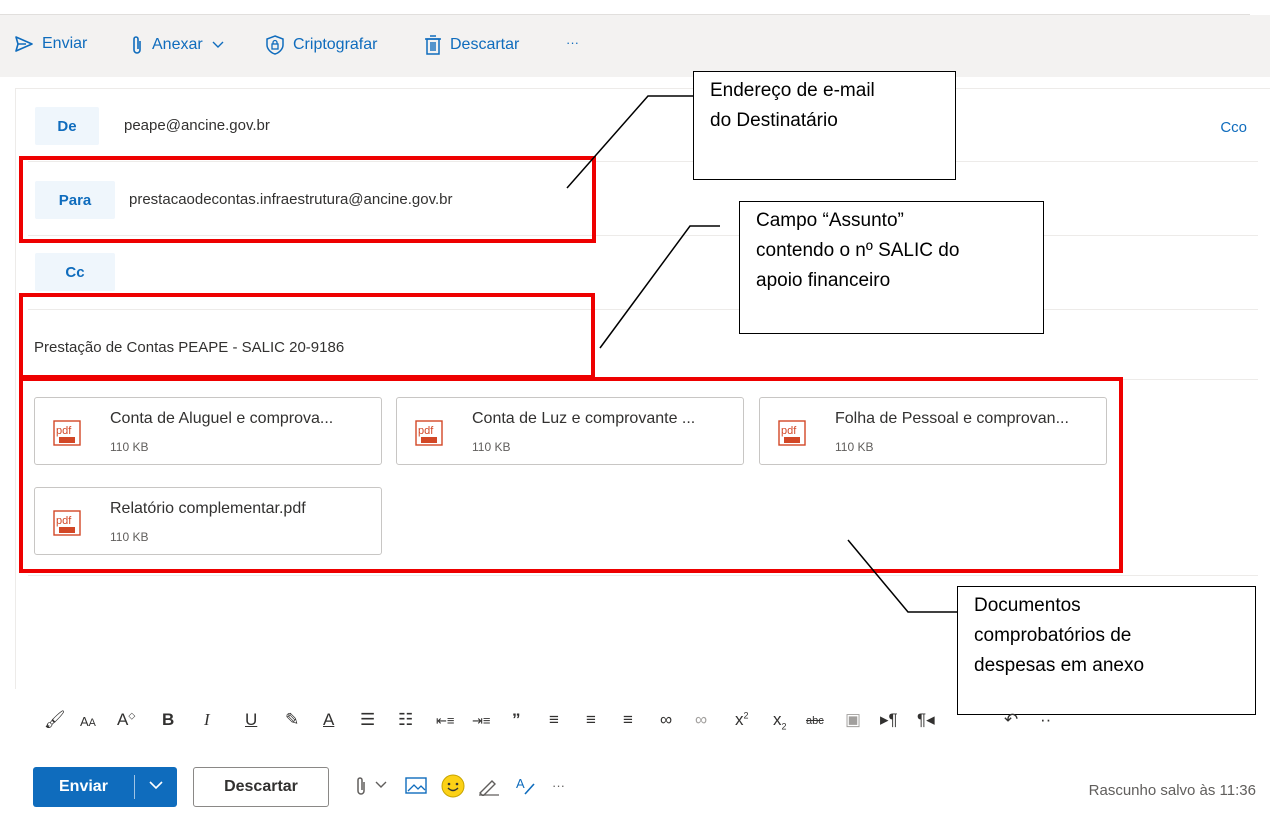 The height and width of the screenshot is (816, 1270). I want to click on rtl-icon: ¶◂, so click(926, 720).